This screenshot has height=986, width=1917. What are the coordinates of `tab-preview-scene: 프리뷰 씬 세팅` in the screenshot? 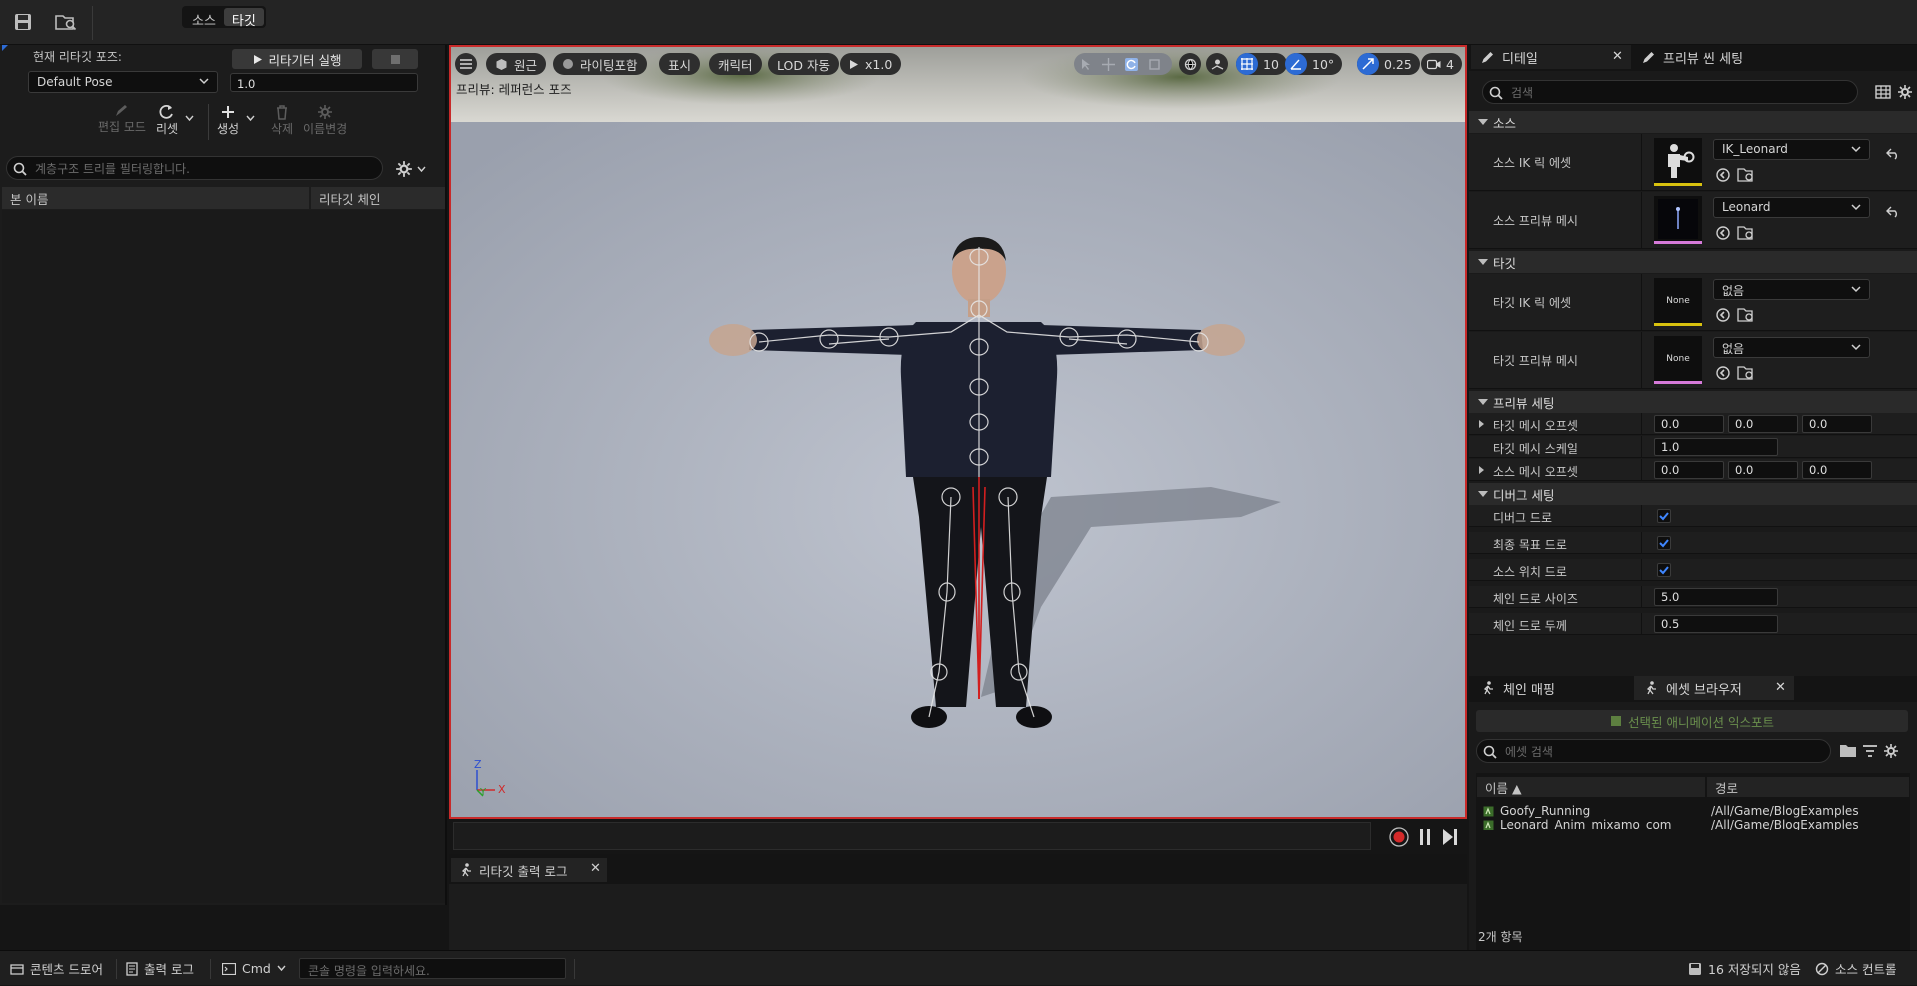 It's located at (1707, 57).